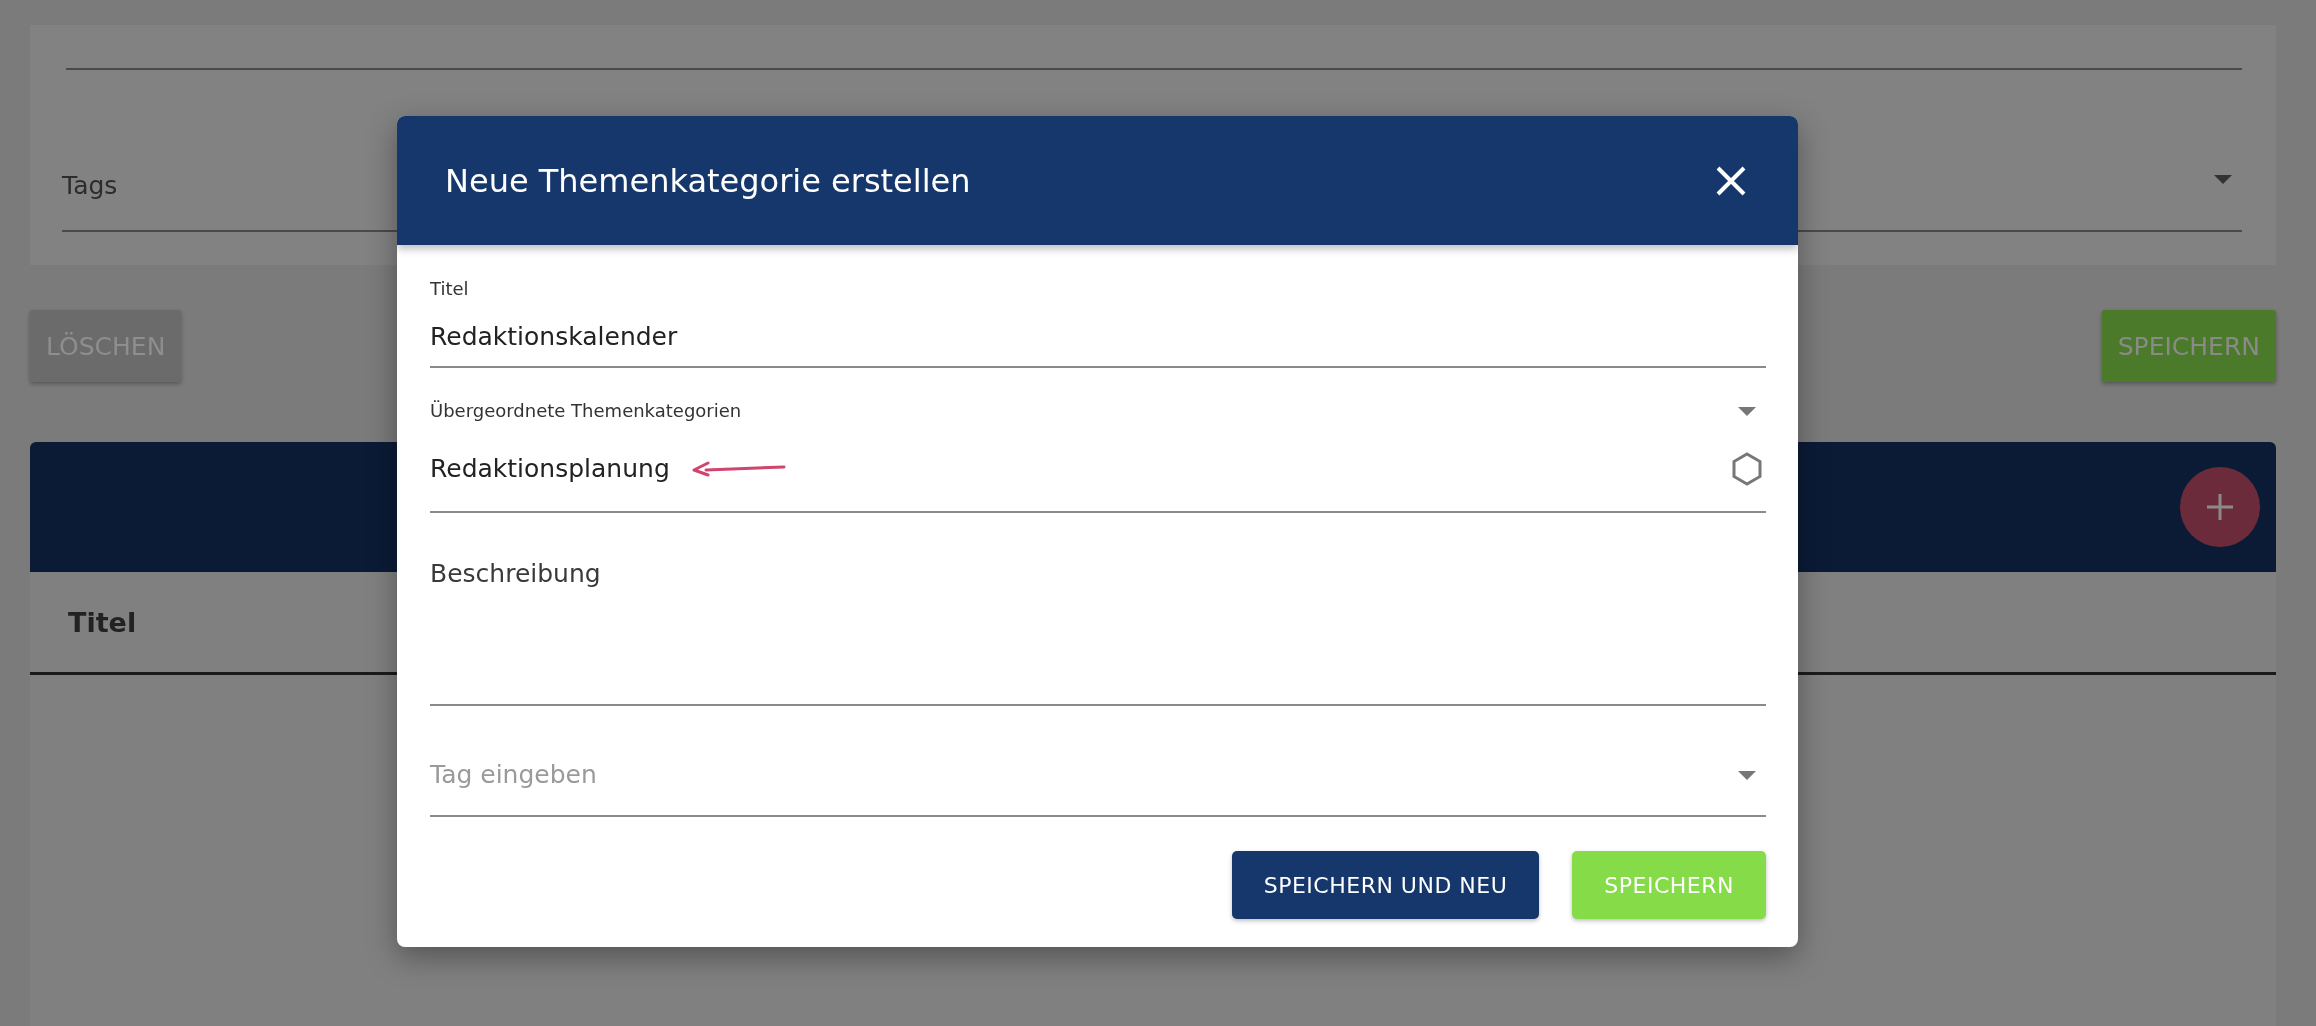 Image resolution: width=2316 pixels, height=1026 pixels. Describe the element at coordinates (708, 180) in the screenshot. I see `dialog-title: Neue Themenkategorie erstellen` at that location.